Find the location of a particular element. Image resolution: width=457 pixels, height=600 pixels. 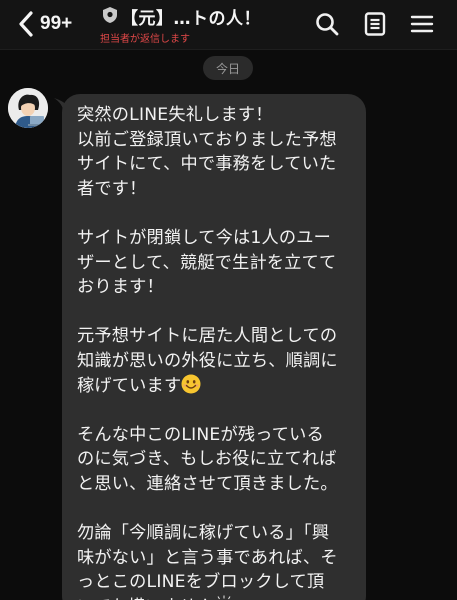

unread-count: 99+ is located at coordinates (56, 23).